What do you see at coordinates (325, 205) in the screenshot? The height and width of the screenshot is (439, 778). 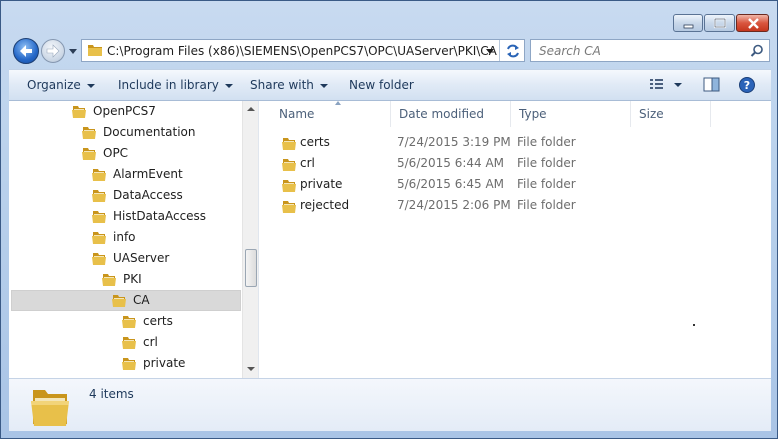 I see `file-name: rejected` at bounding box center [325, 205].